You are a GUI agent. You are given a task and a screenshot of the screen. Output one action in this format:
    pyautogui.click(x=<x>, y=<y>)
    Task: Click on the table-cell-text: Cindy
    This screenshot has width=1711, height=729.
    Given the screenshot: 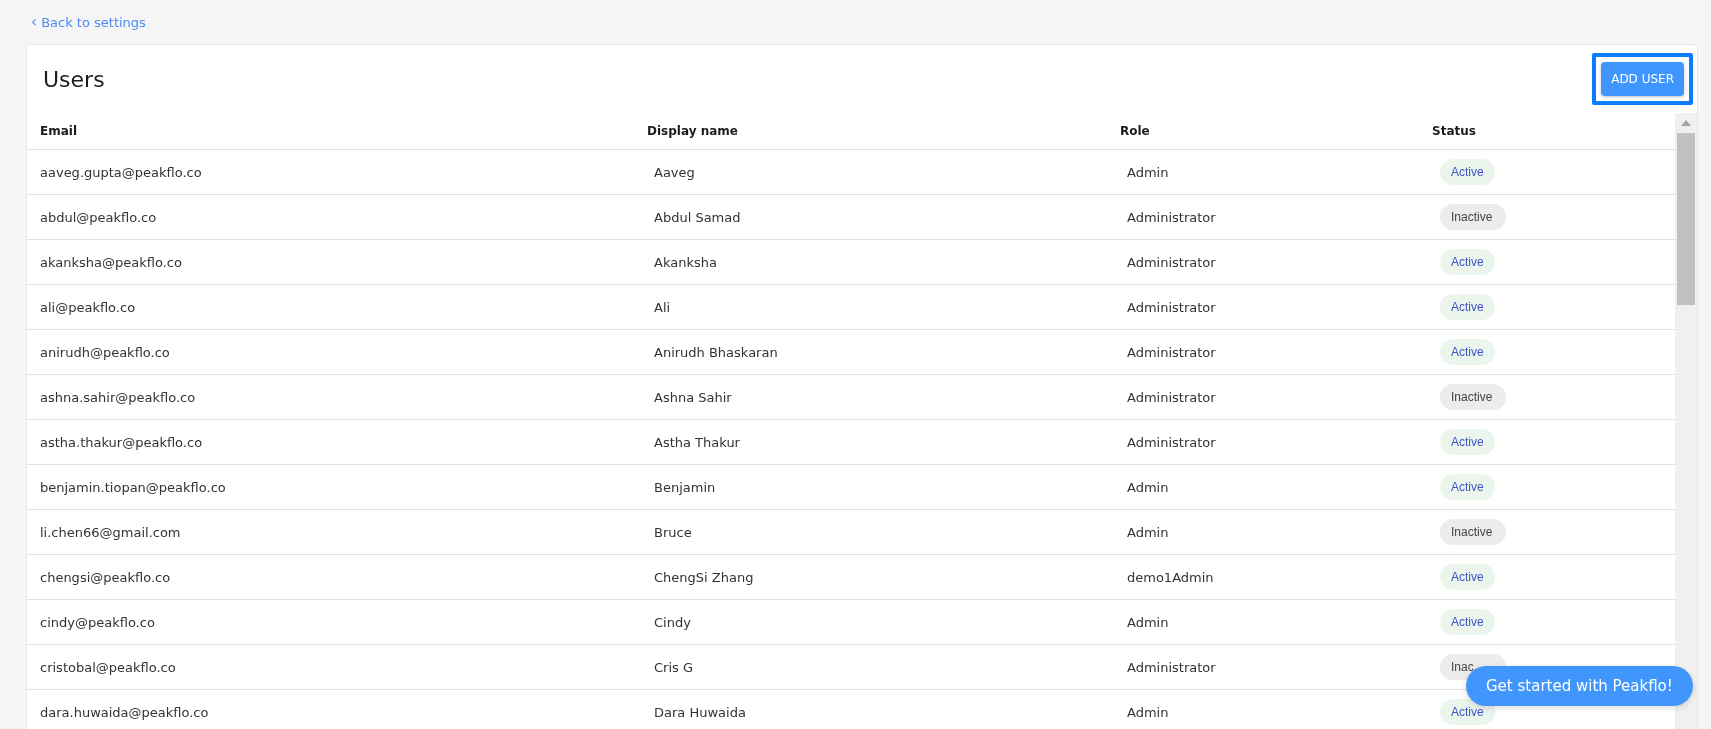 What is the action you would take?
    pyautogui.click(x=672, y=622)
    